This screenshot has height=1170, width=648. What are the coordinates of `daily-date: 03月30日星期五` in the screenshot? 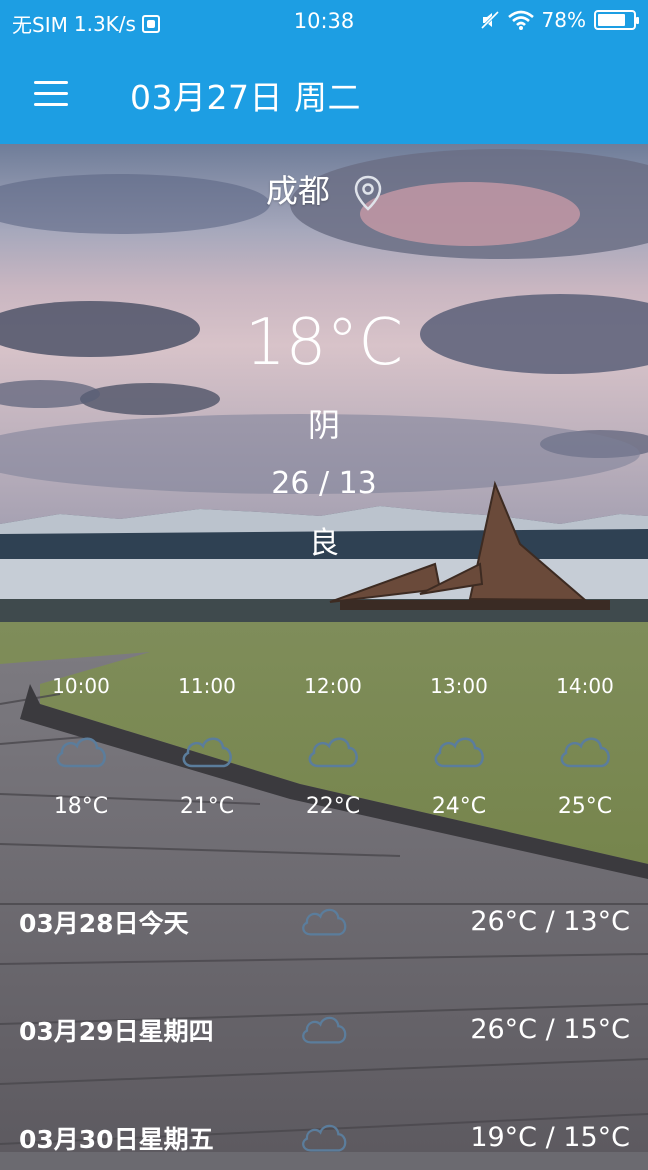 It's located at (116, 1139).